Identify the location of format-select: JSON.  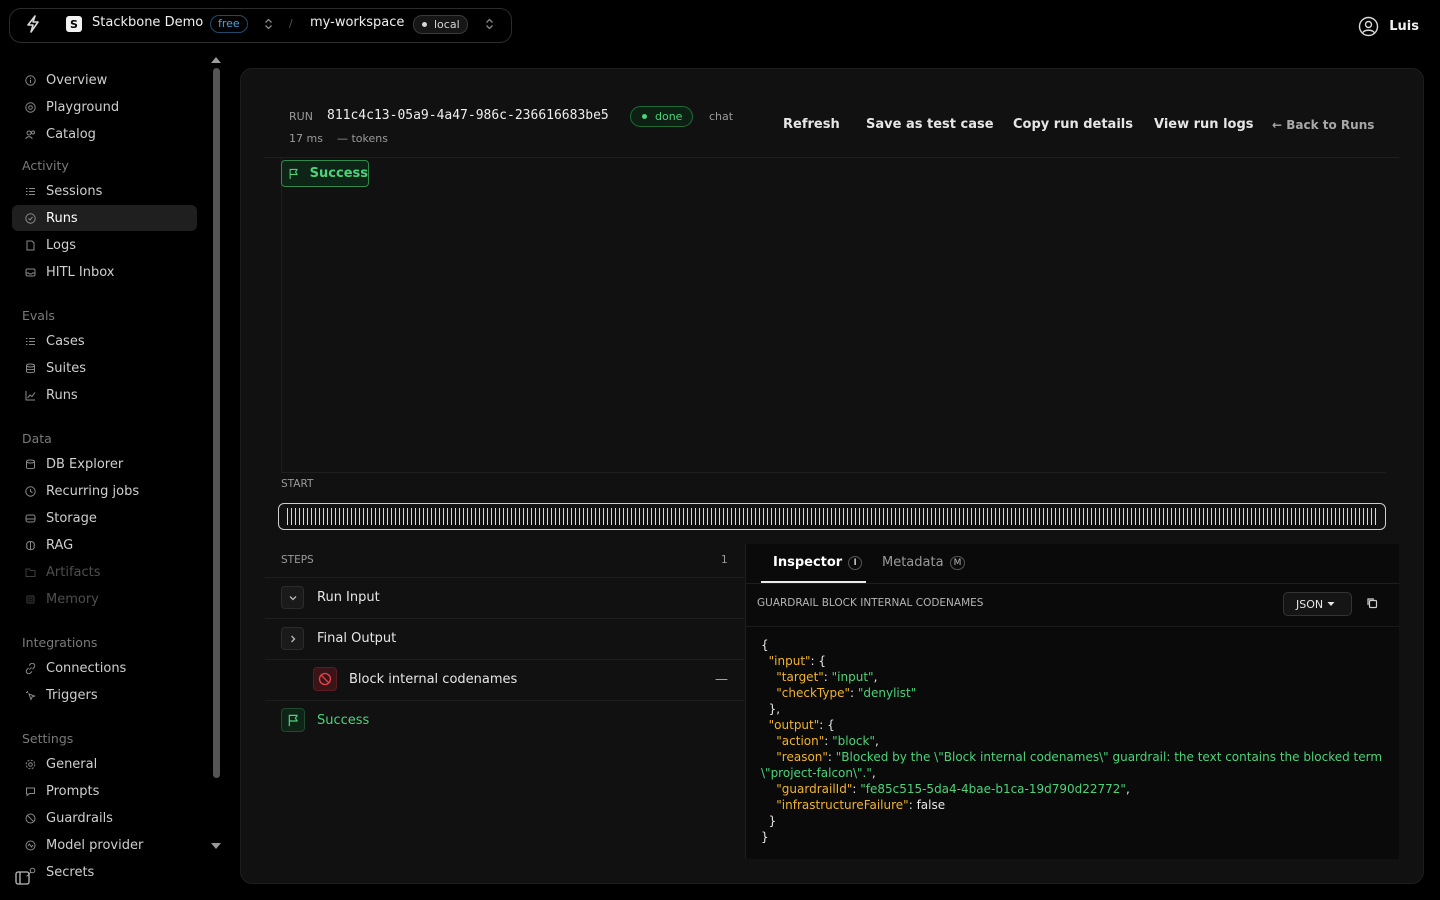
(1317, 604).